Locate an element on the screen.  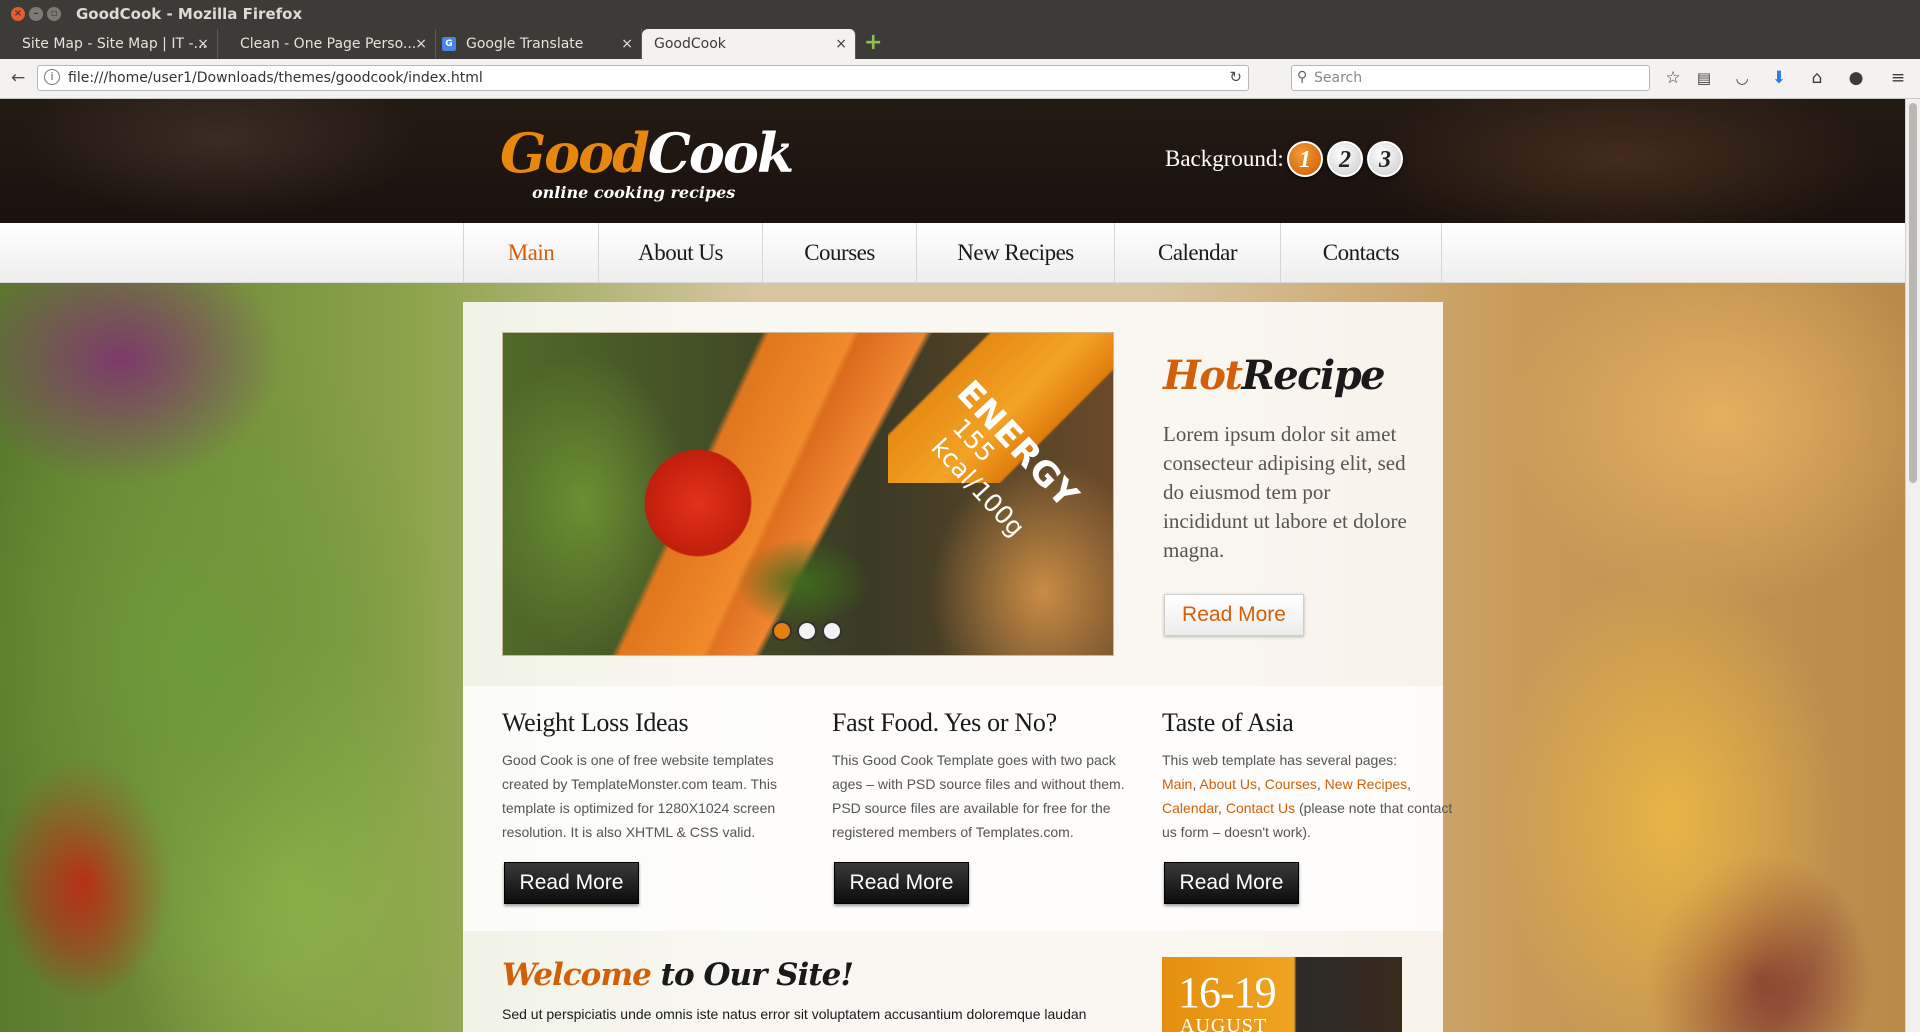
background-option-1: 1 is located at coordinates (1305, 159).